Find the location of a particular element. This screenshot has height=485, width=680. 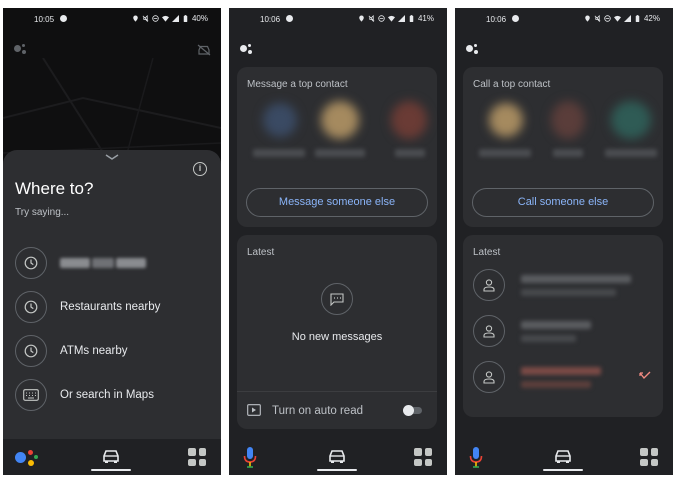

battery-percent: 42% is located at coordinates (651, 18).